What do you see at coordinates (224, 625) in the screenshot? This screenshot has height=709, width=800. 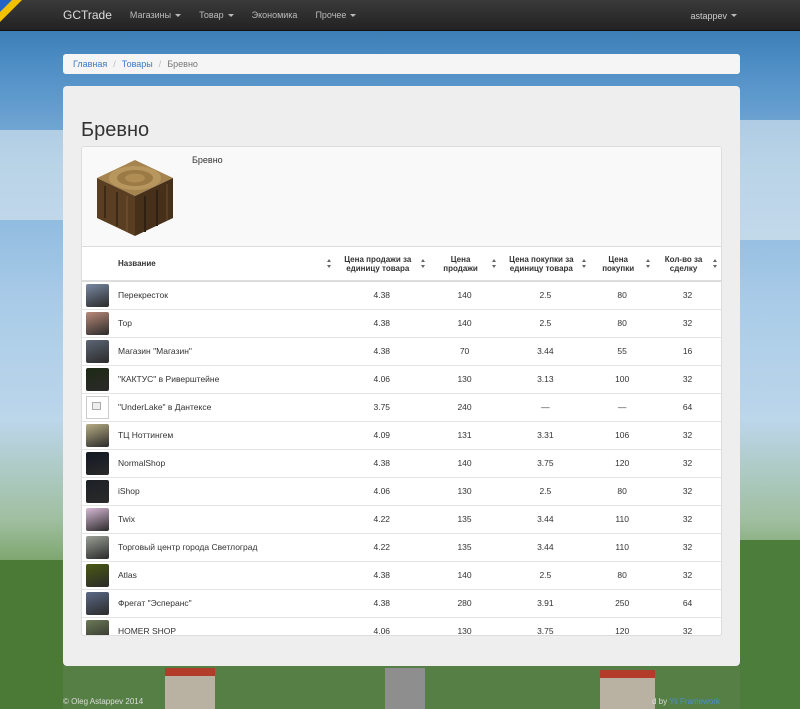 I see `shop-name-link: HOMER SHOP` at bounding box center [224, 625].